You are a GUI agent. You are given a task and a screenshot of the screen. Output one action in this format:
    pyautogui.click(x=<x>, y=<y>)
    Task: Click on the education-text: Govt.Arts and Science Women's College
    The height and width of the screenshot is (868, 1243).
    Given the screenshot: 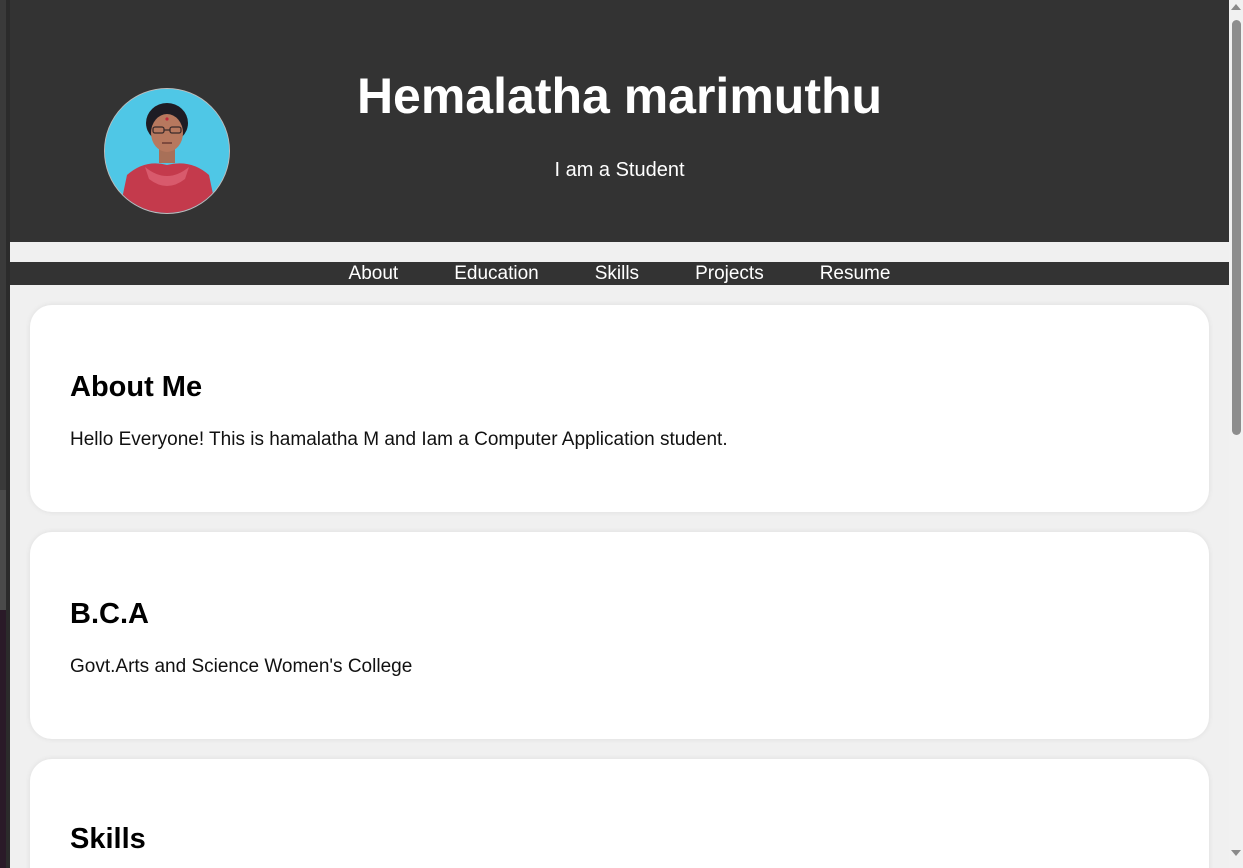 What is the action you would take?
    pyautogui.click(x=241, y=666)
    